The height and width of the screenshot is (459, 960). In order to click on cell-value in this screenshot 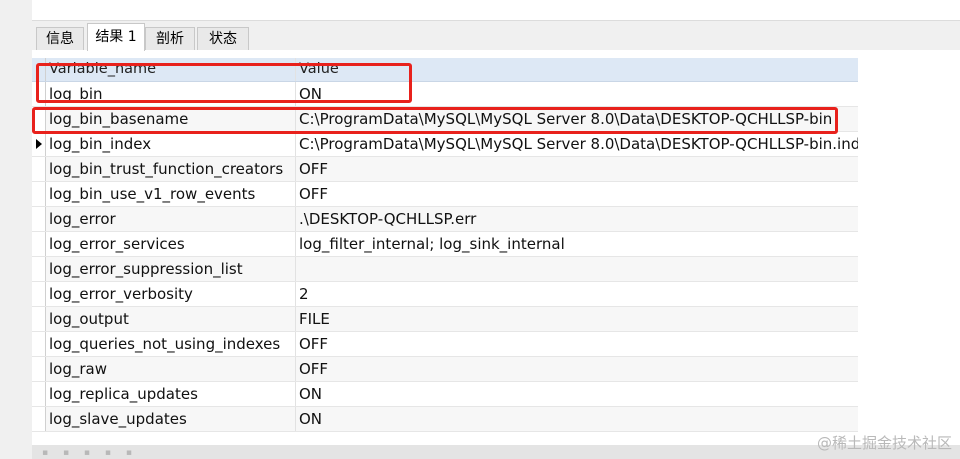, I will do `click(577, 269)`.